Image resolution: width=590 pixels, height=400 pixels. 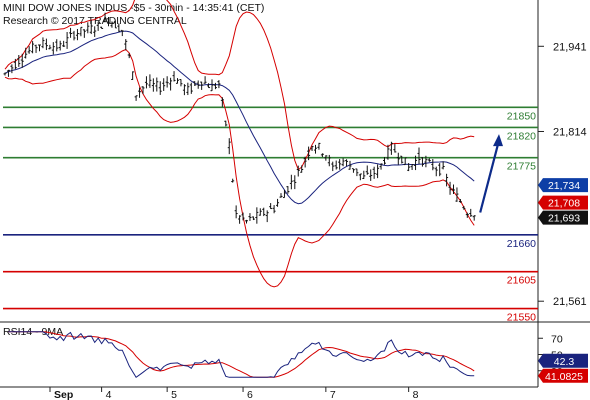 I want to click on price-badge-label: 21,734, so click(x=564, y=186).